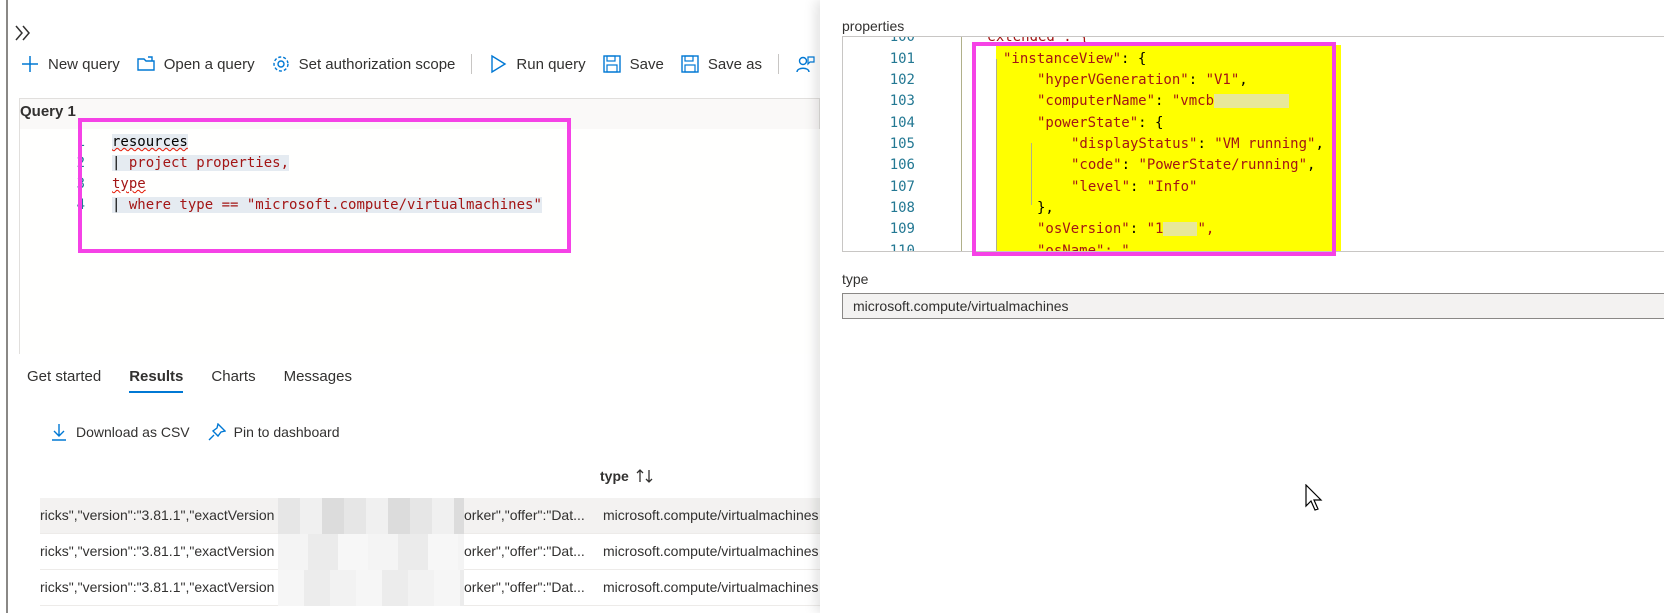 This screenshot has width=1664, height=613. What do you see at coordinates (377, 64) in the screenshot?
I see `set-scope-label: Set authorization scope` at bounding box center [377, 64].